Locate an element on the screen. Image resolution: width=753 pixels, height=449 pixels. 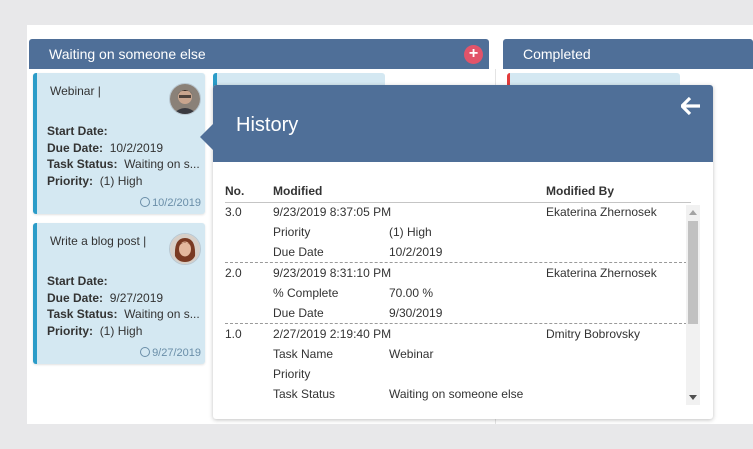
arrow-left-icon is located at coordinates (690, 106).